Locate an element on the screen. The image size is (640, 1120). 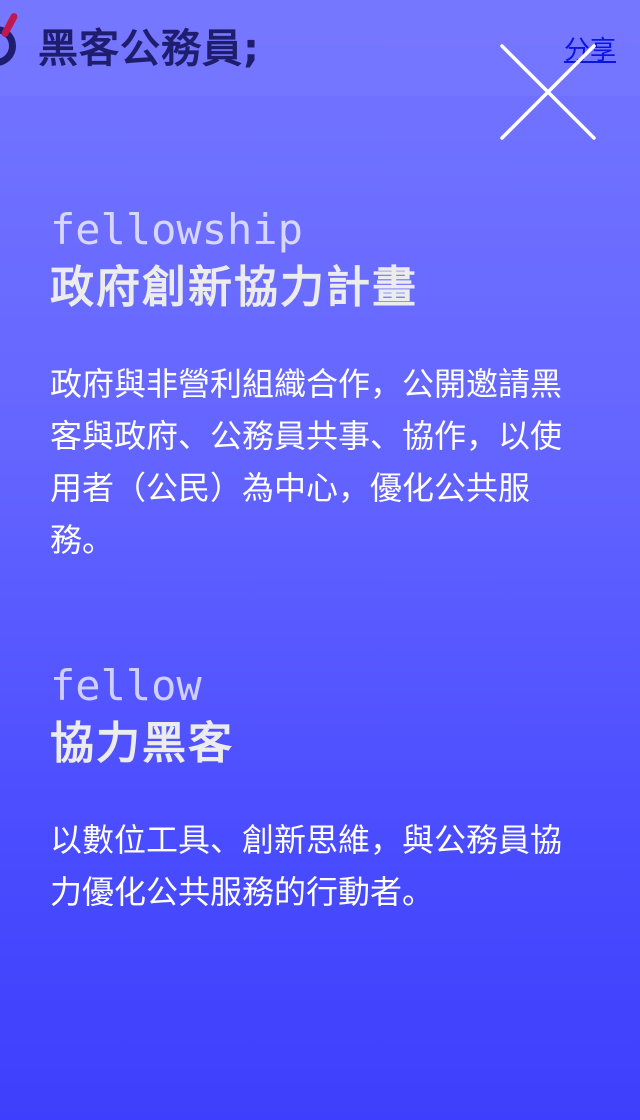
close-button is located at coordinates (548, 92).